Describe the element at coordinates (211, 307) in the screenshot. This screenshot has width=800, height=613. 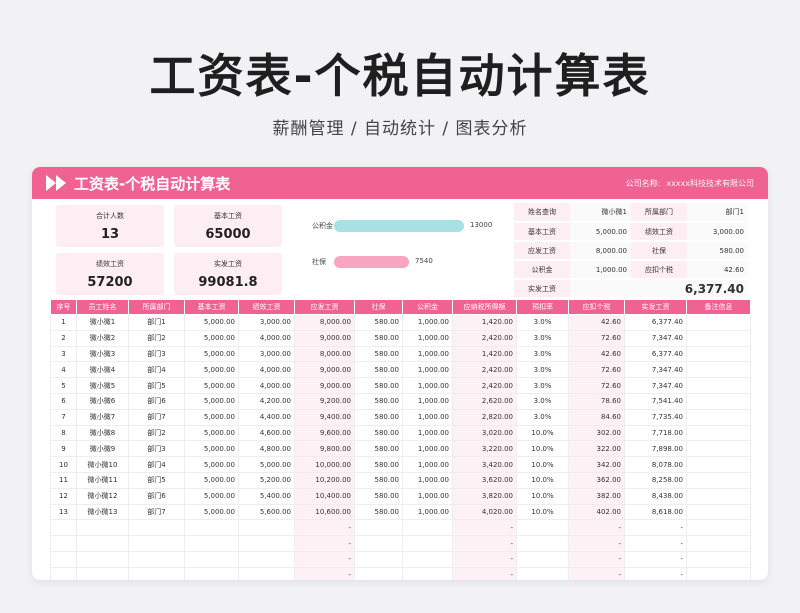
I see `column-header: 基本工资` at that location.